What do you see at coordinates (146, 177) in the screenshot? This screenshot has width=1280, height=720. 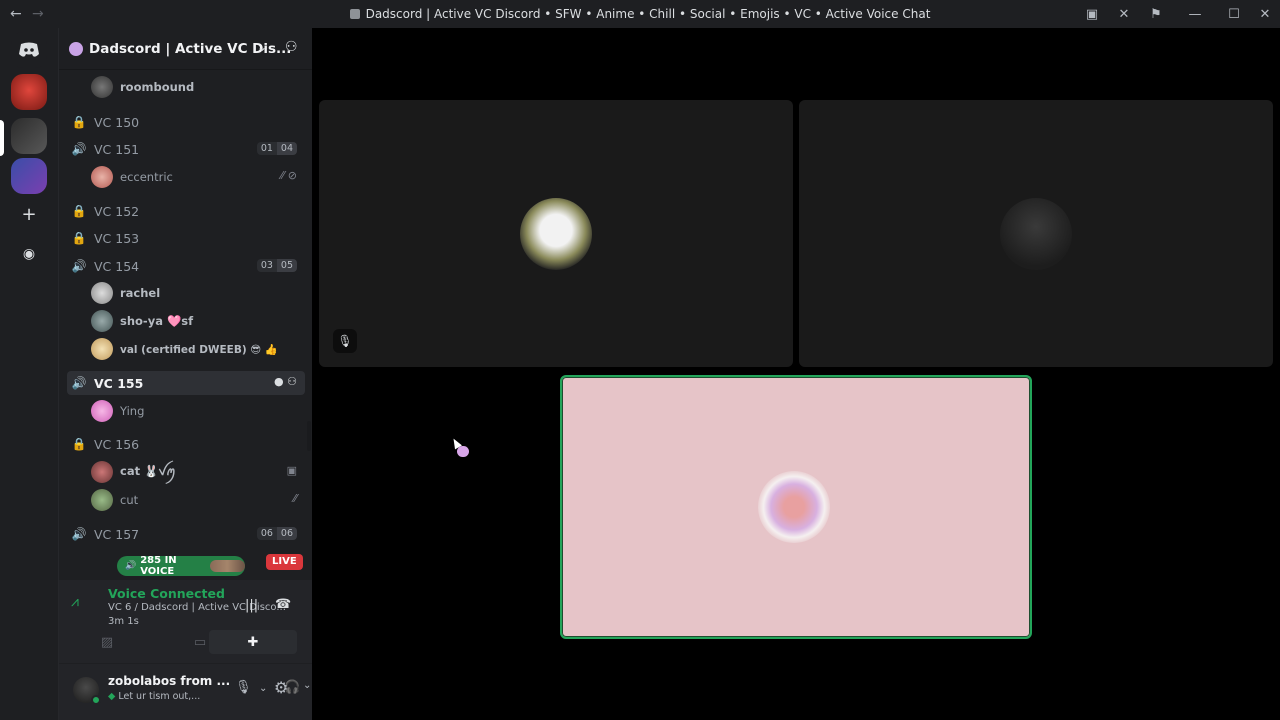 I see `member-name: eccentric` at bounding box center [146, 177].